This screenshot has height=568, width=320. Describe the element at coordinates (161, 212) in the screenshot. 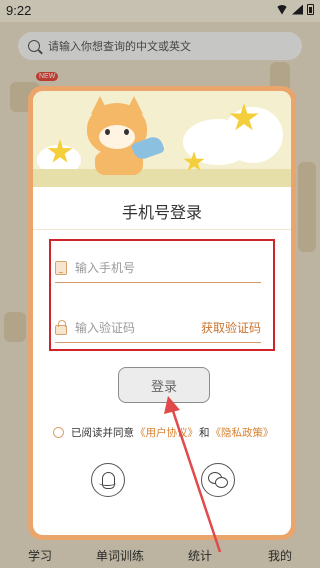

I see `login-title: 手机号登录` at that location.